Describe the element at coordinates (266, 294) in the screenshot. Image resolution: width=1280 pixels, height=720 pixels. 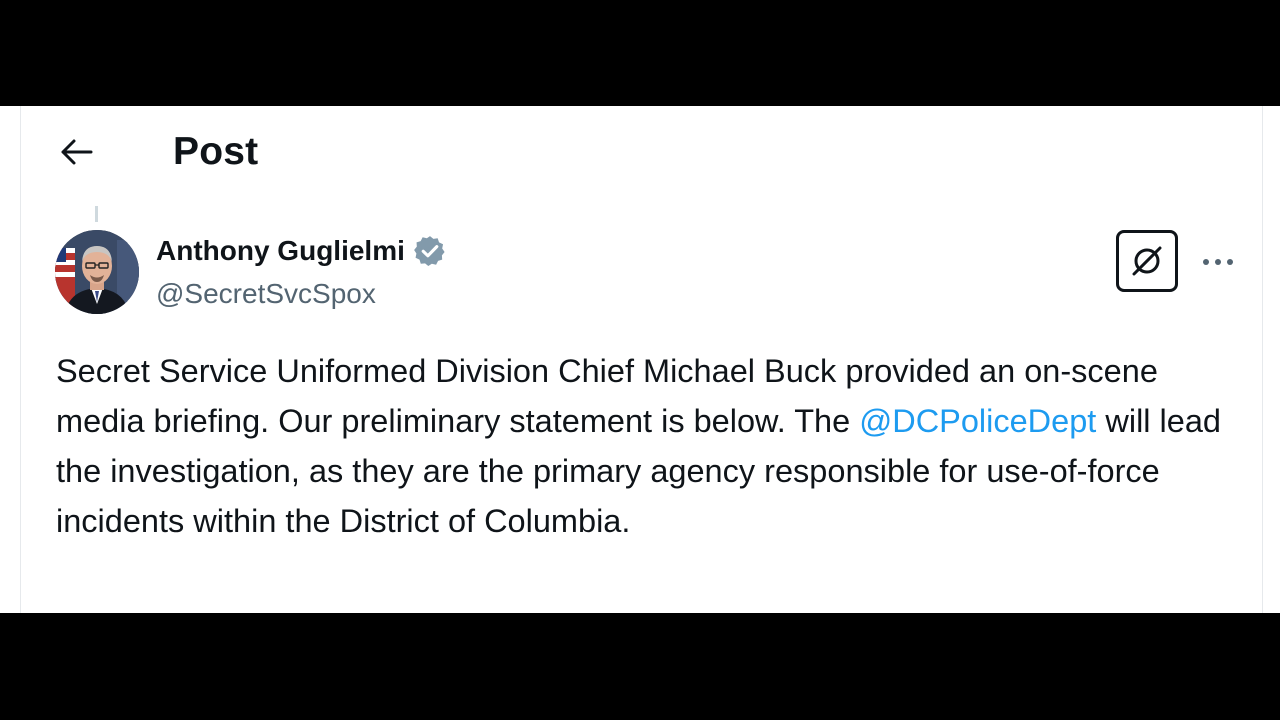
I see `author-handle: @SecretSvcSpox` at that location.